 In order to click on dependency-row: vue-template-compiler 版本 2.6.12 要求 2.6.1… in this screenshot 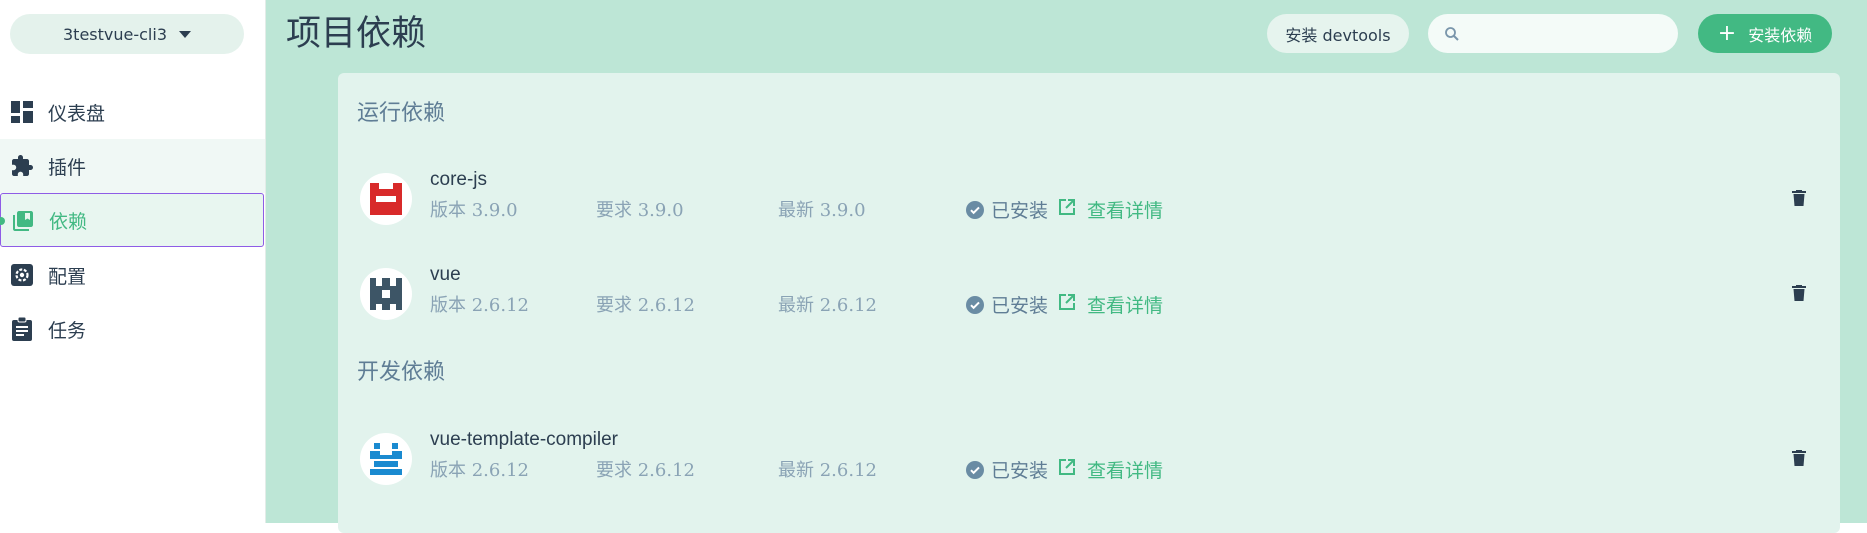, I will do `click(1089, 460)`.